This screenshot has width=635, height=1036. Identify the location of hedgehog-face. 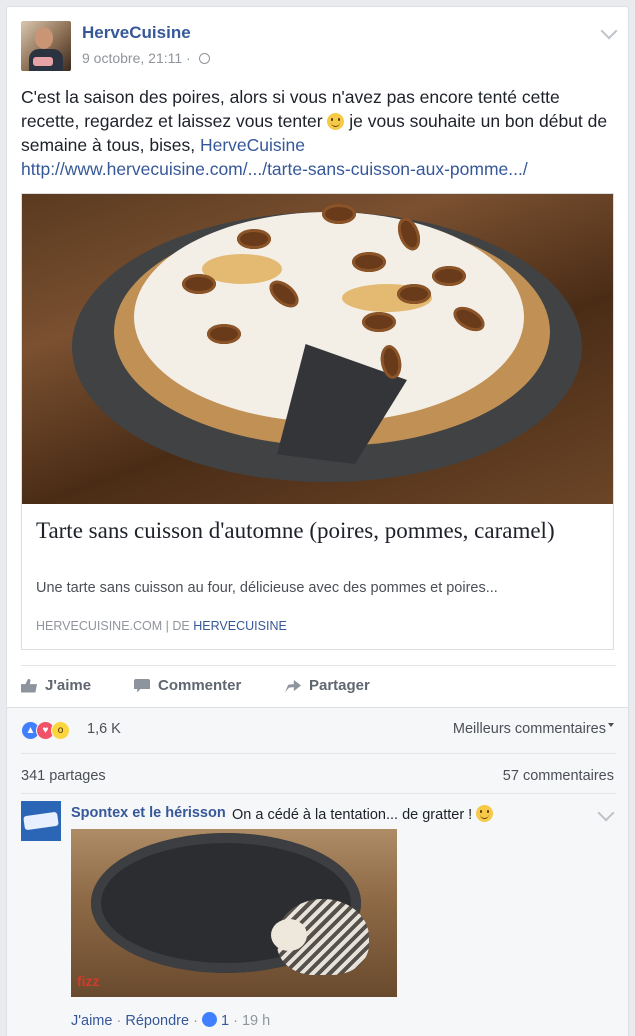
(289, 935).